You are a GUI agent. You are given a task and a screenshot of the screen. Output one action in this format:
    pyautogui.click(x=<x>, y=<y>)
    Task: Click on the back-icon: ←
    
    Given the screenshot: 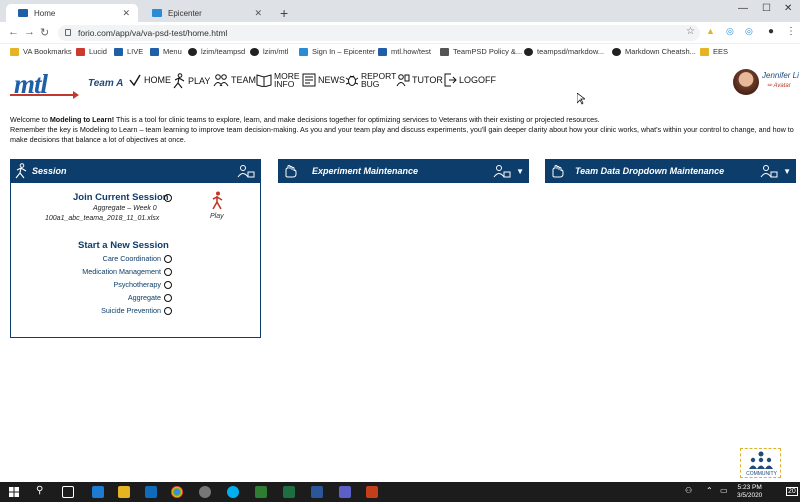 What is the action you would take?
    pyautogui.click(x=13, y=32)
    